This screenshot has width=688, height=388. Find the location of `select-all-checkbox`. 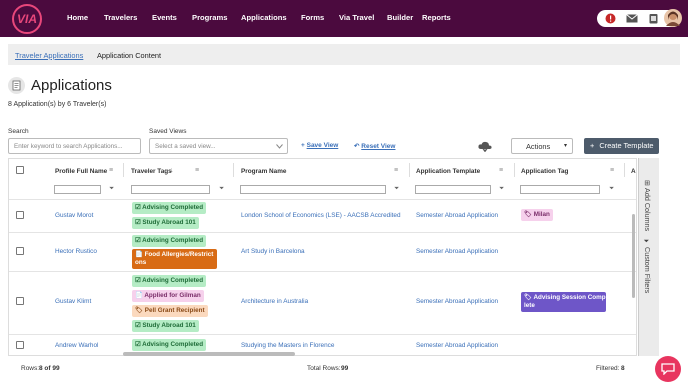

select-all-checkbox is located at coordinates (20, 170).